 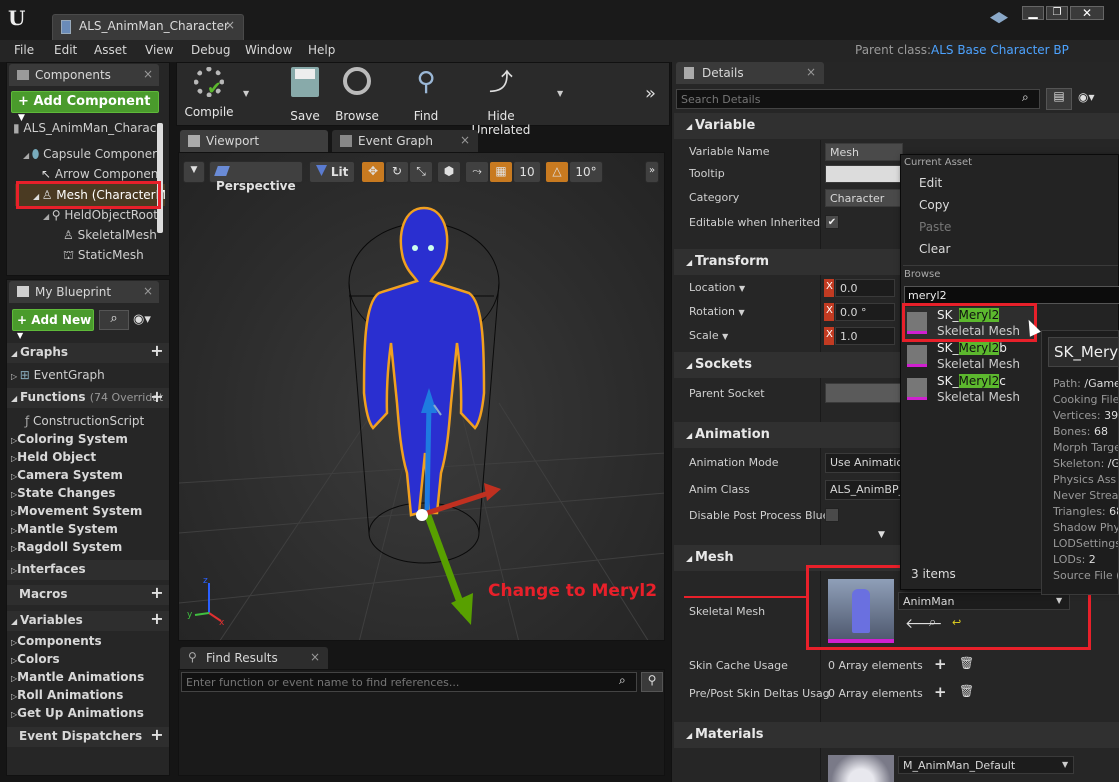 I want to click on context-clear: Clear, so click(x=934, y=249).